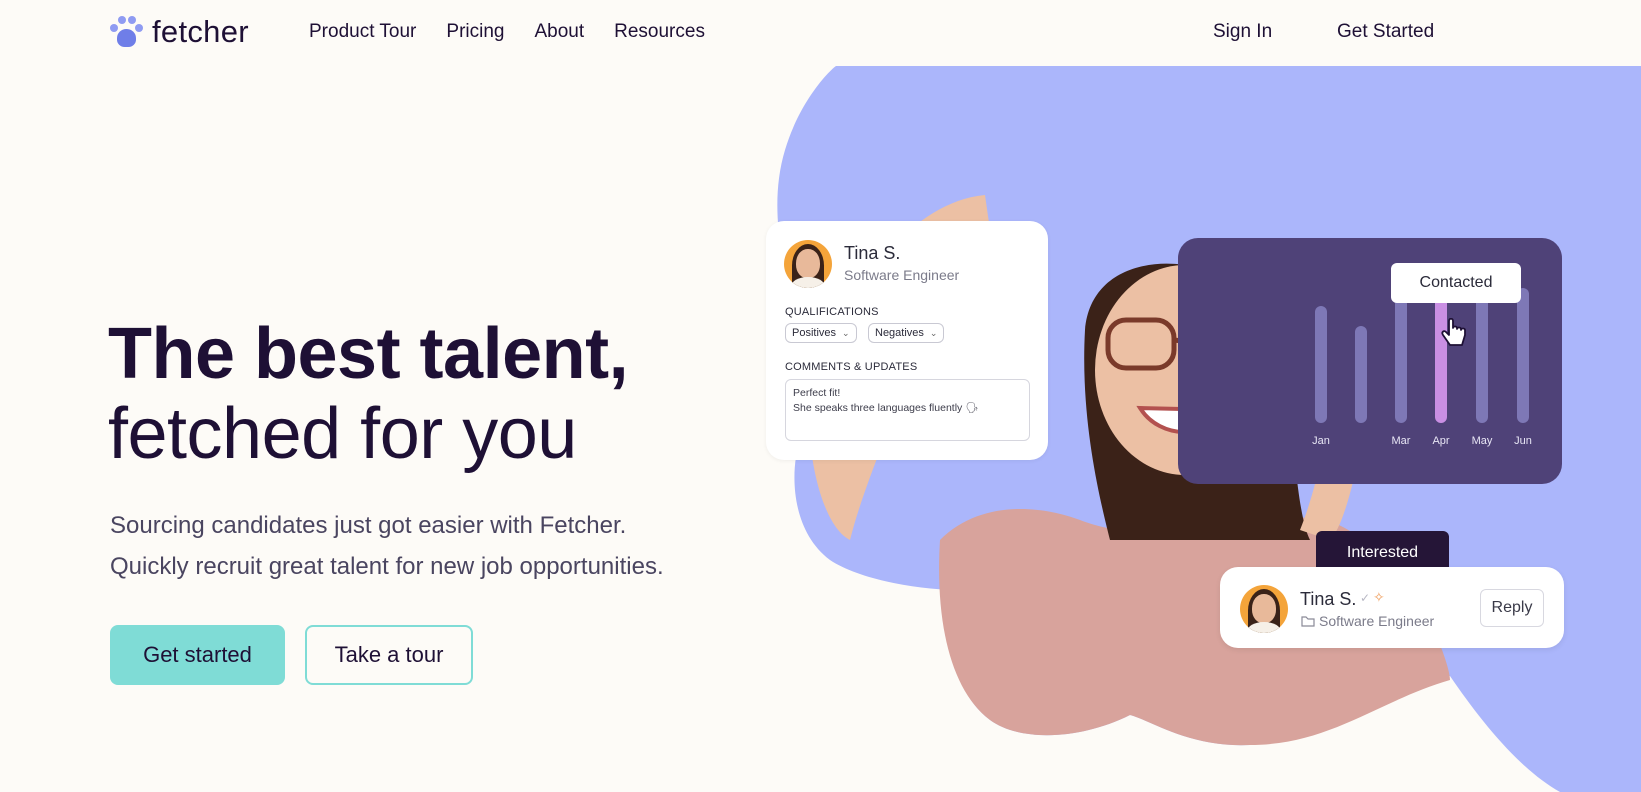 This screenshot has height=792, width=1641. I want to click on reply-button: Reply, so click(1512, 608).